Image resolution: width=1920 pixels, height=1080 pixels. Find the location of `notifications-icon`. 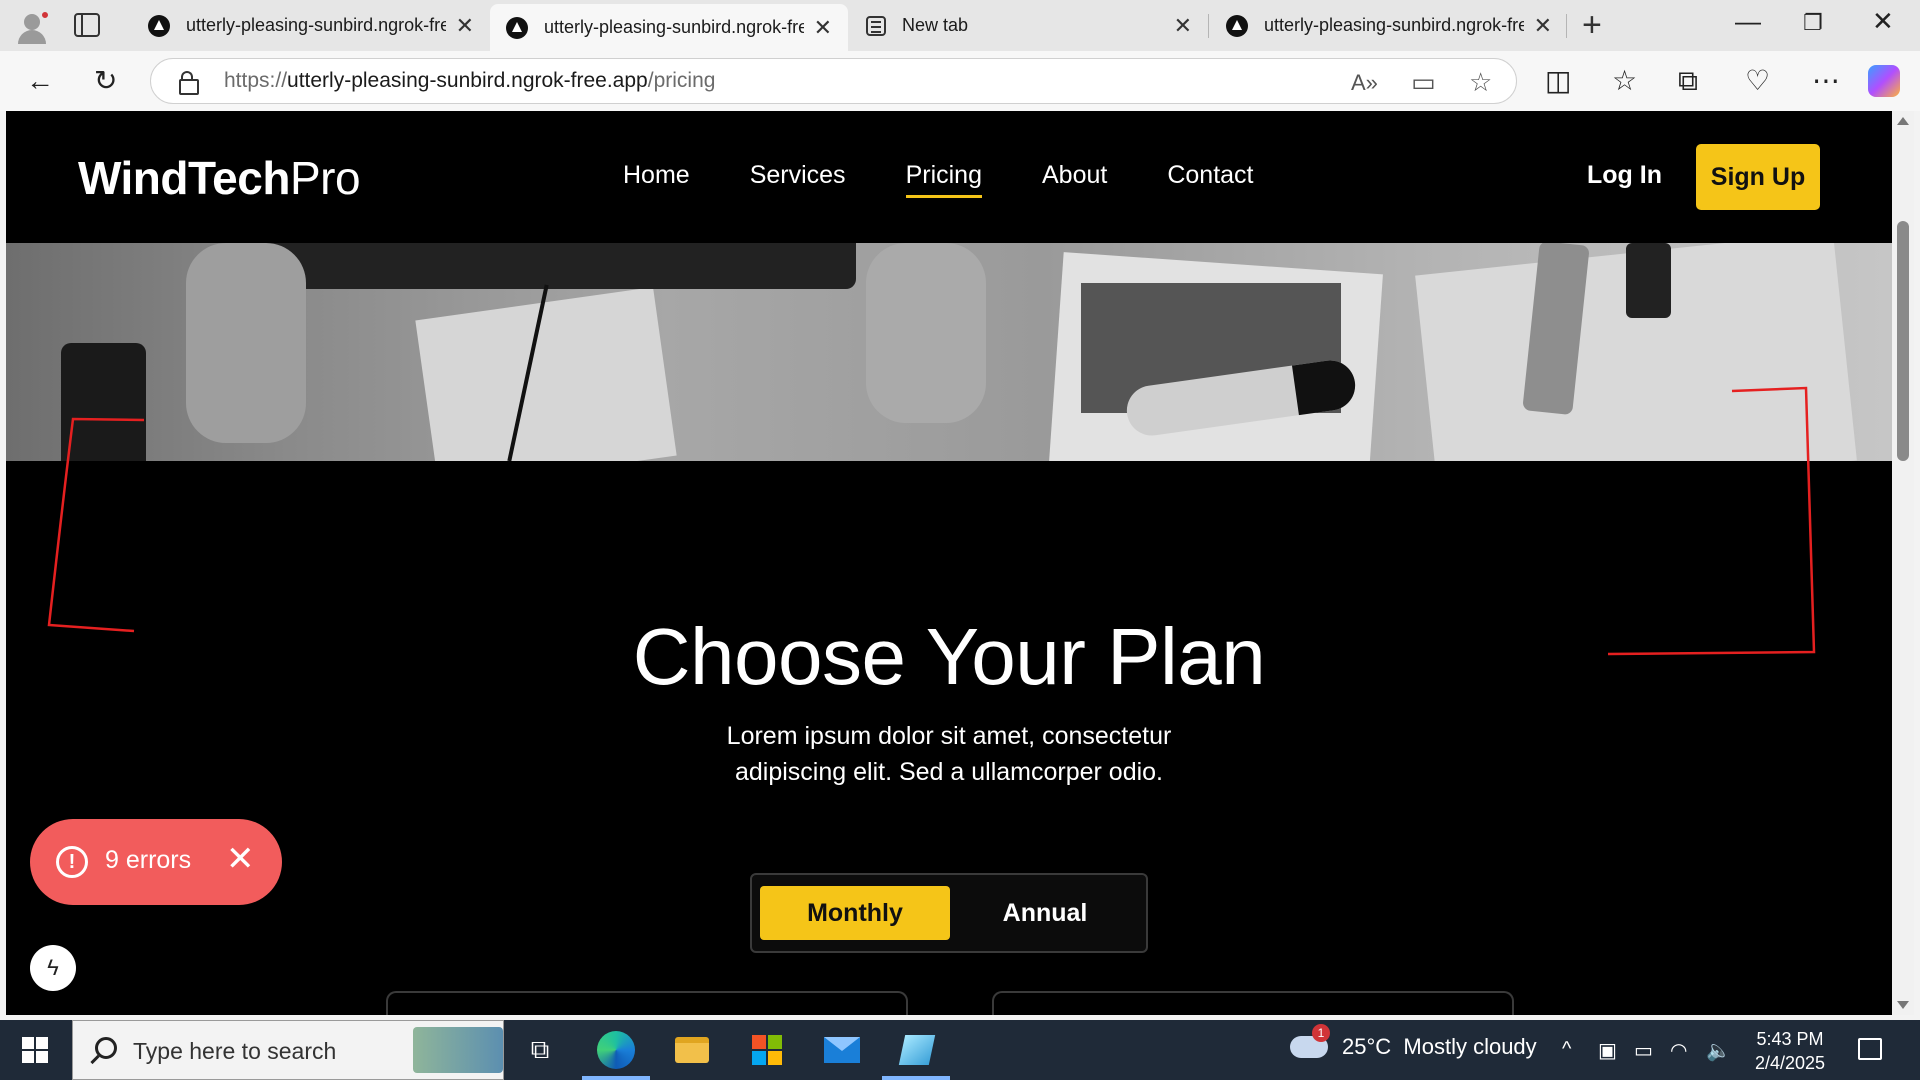

notifications-icon is located at coordinates (1870, 1049).